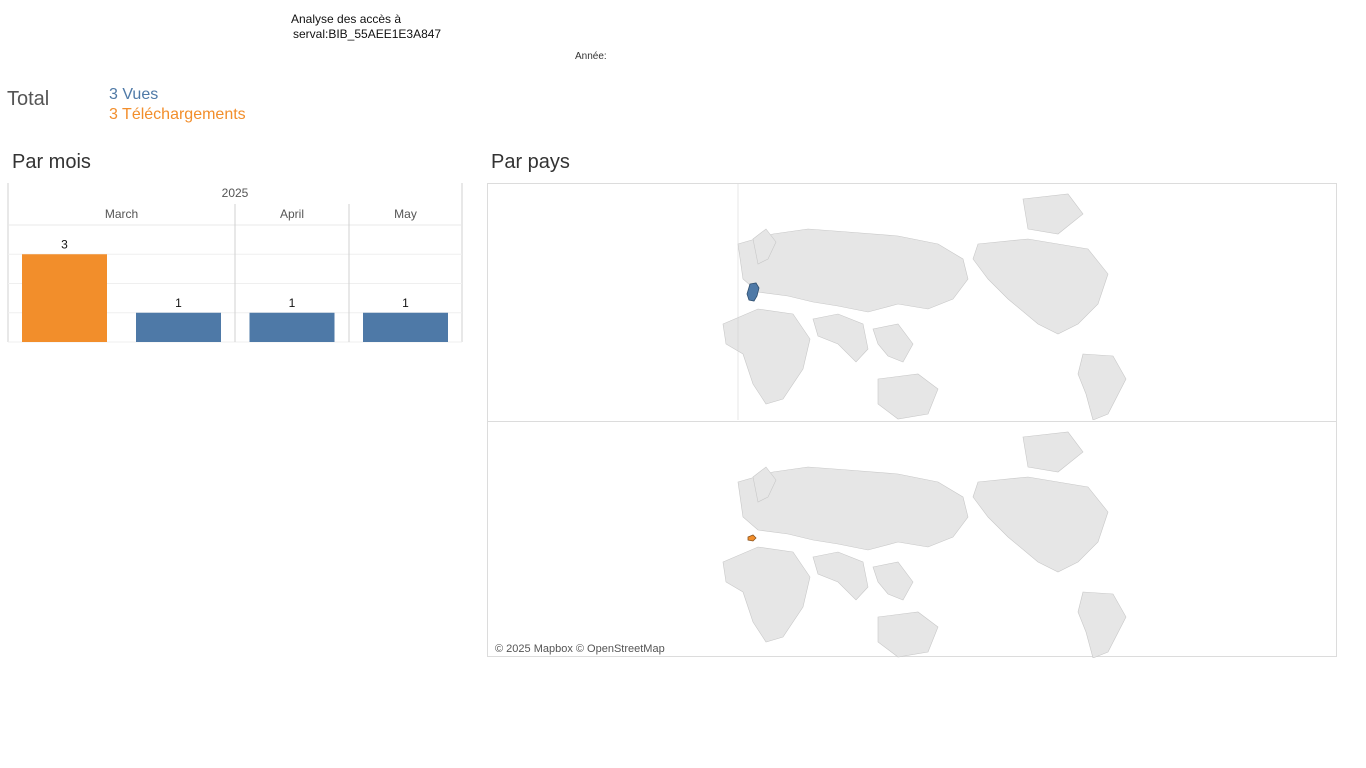  What do you see at coordinates (1040, 286) in the screenshot?
I see `land-north-america` at bounding box center [1040, 286].